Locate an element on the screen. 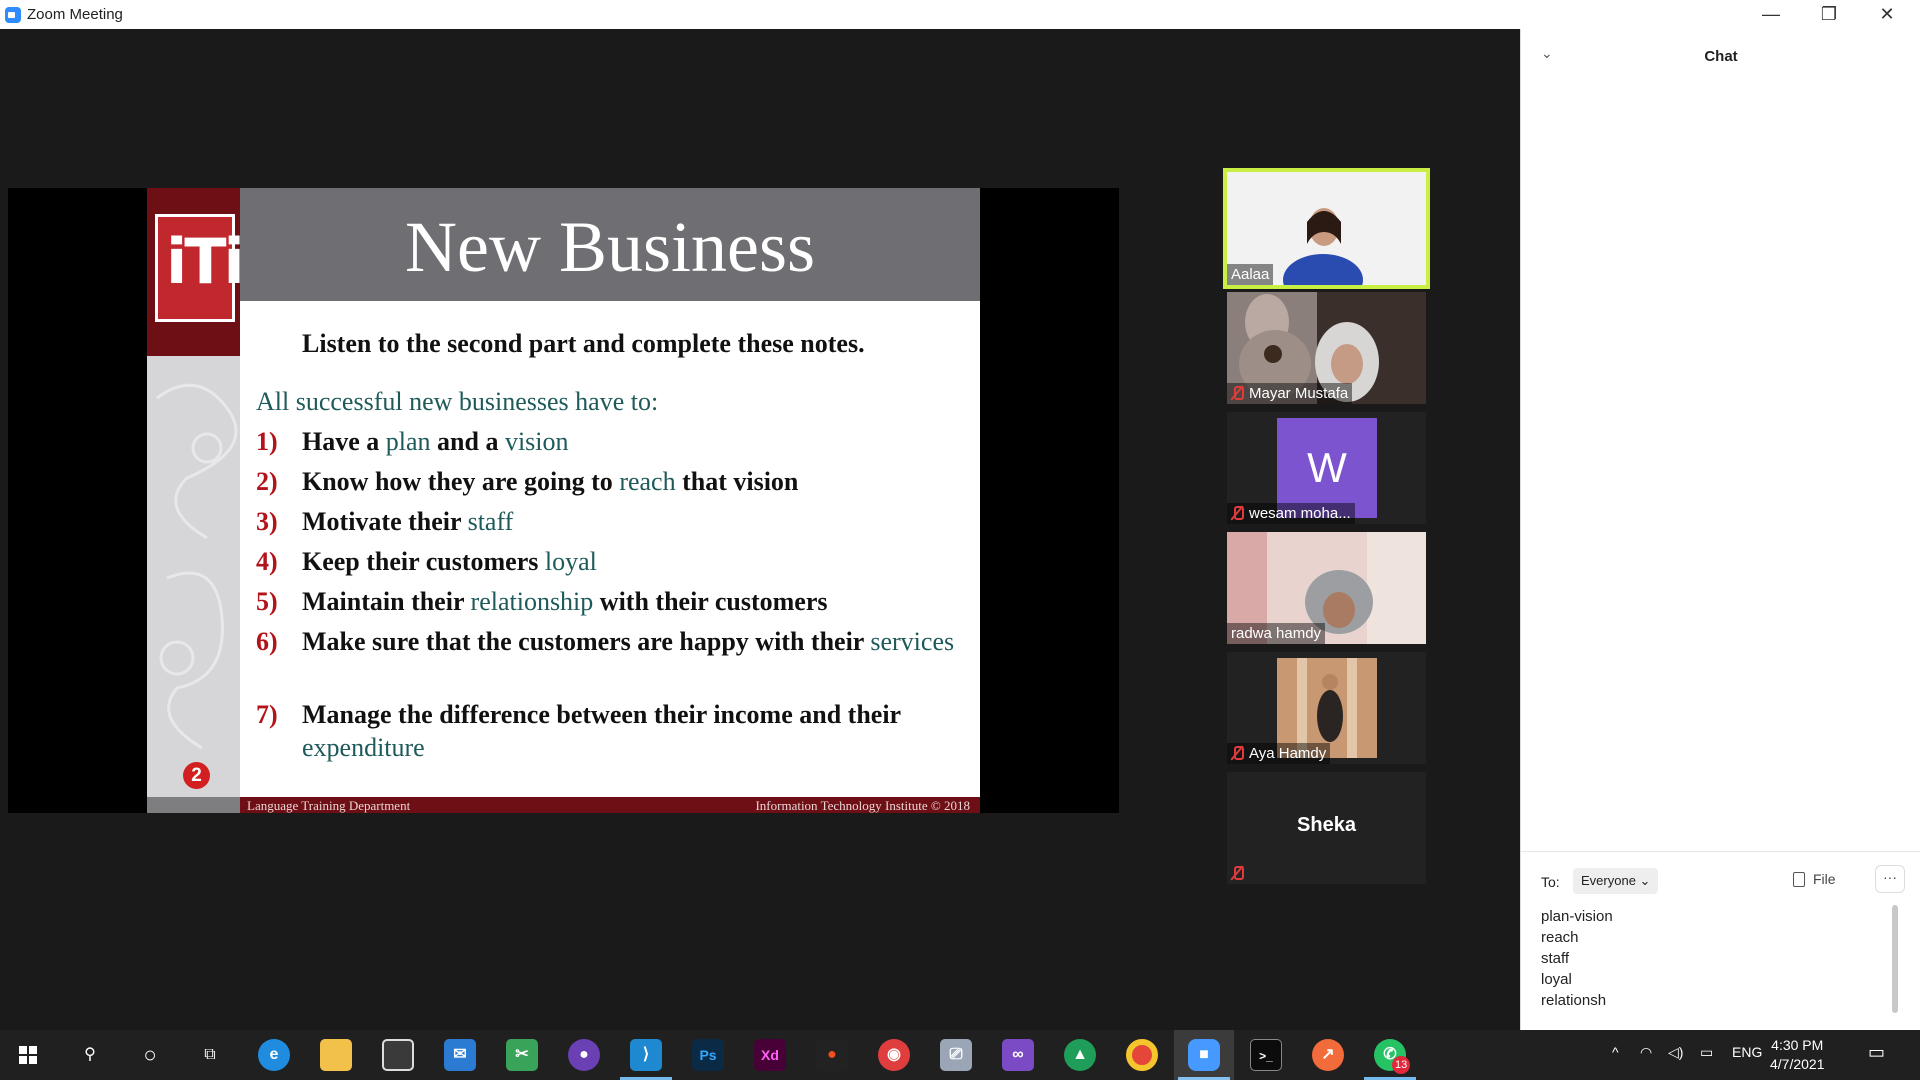  note-answer: staff is located at coordinates (490, 521).